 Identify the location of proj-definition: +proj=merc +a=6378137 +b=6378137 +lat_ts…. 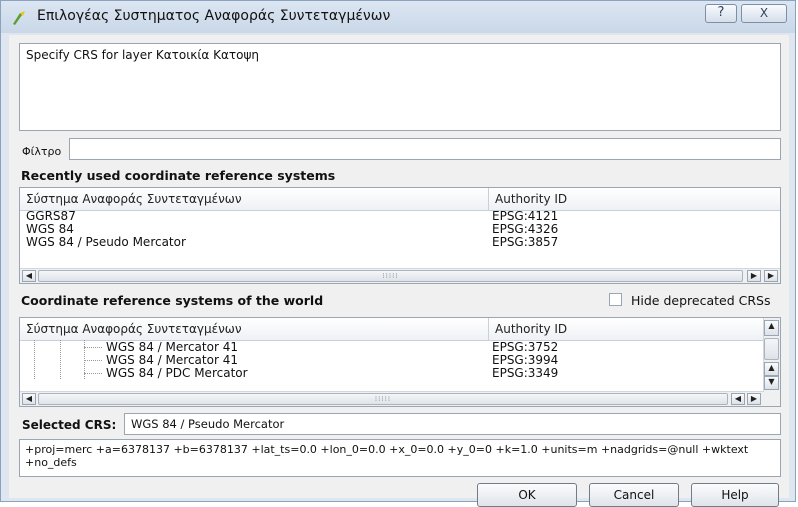
(400, 458).